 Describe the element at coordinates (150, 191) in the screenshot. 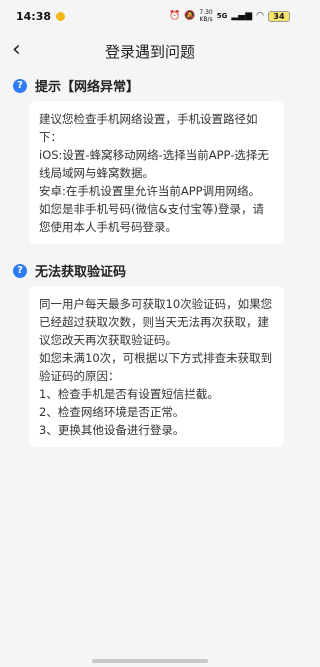

I see `card-line: 安卓:在手机设置里允许当前APP调用网络。` at that location.